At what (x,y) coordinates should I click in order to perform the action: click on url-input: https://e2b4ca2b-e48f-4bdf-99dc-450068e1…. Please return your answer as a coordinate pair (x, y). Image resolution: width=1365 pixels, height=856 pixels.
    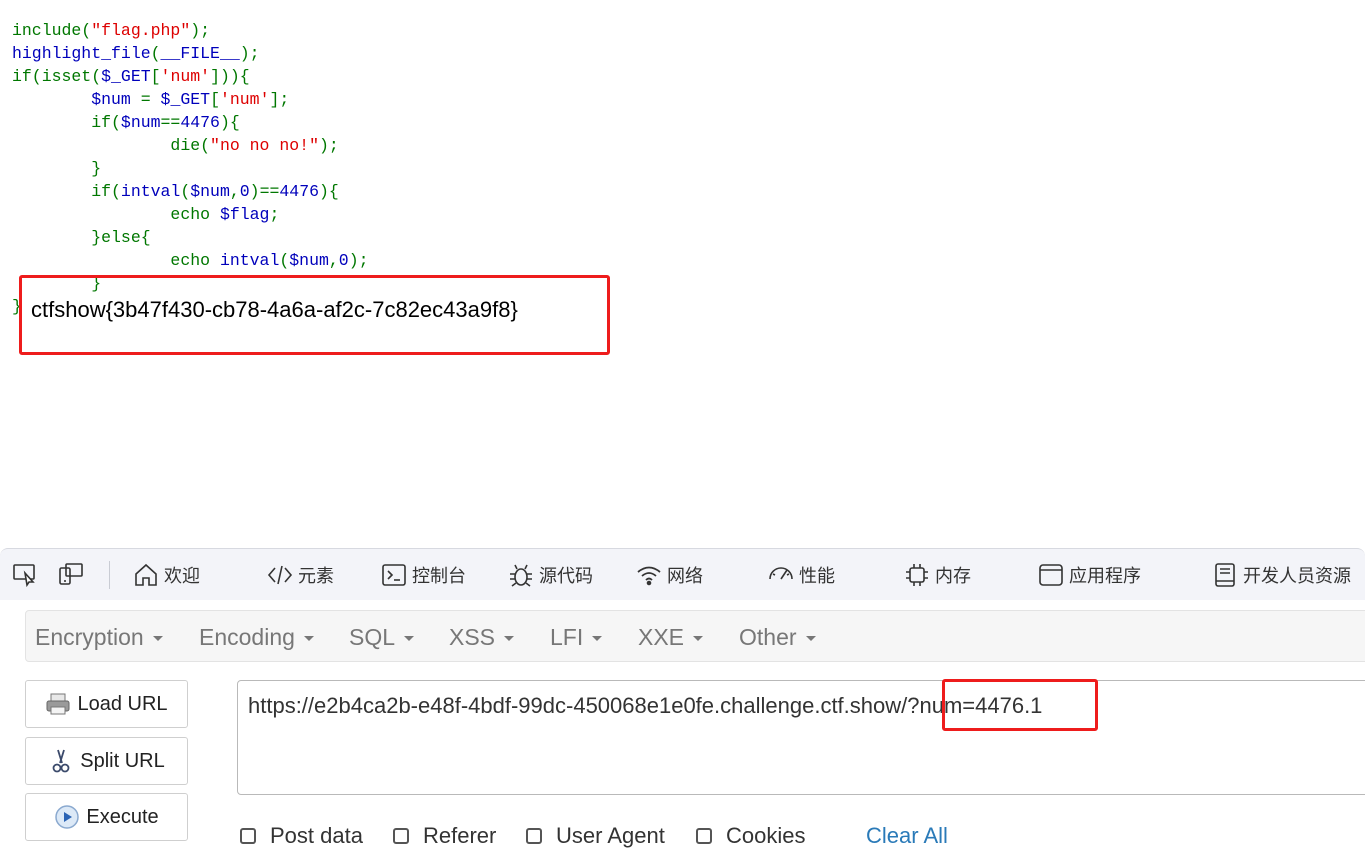
    Looking at the image, I should click on (801, 737).